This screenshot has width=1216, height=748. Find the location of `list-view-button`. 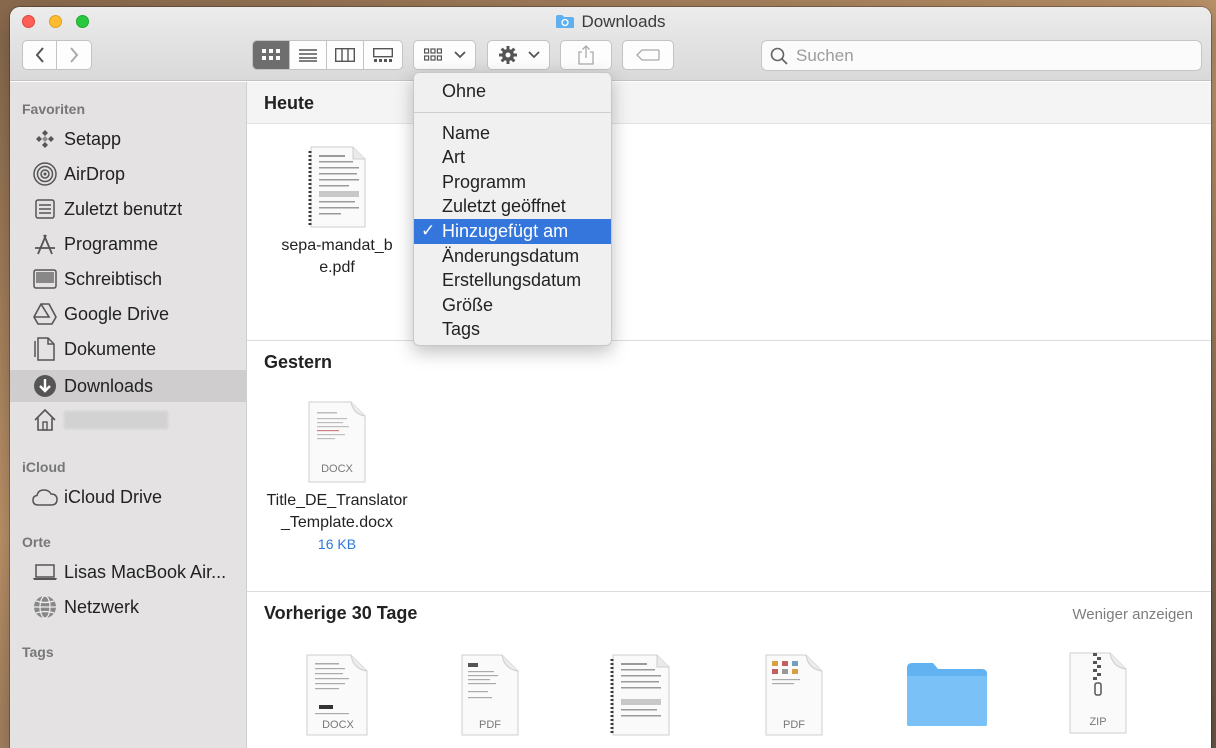

list-view-button is located at coordinates (308, 55).